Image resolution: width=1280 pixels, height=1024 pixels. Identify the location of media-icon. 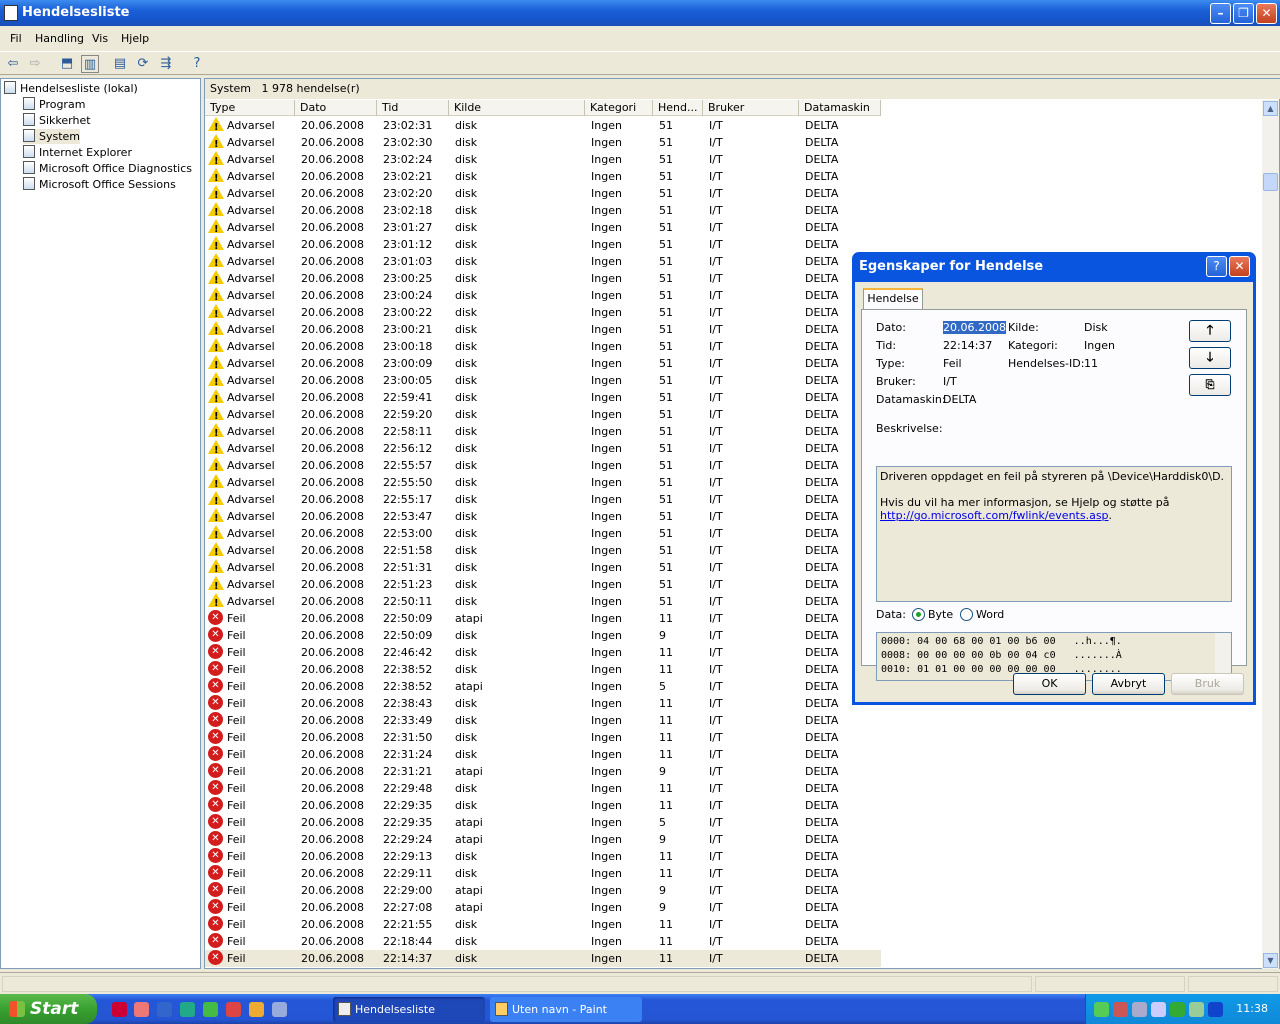
(279, 1009).